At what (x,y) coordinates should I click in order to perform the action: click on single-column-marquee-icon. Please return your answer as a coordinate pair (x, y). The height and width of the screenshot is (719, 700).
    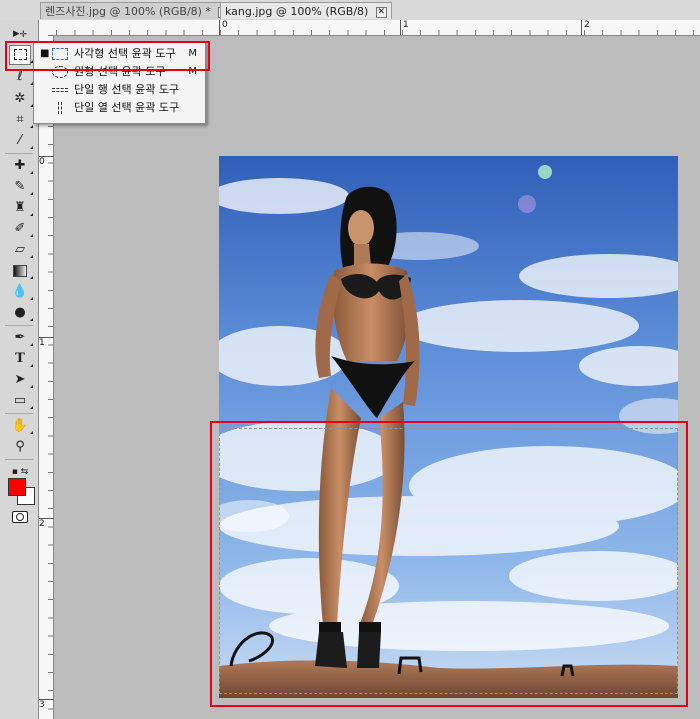
    Looking at the image, I should click on (60, 108).